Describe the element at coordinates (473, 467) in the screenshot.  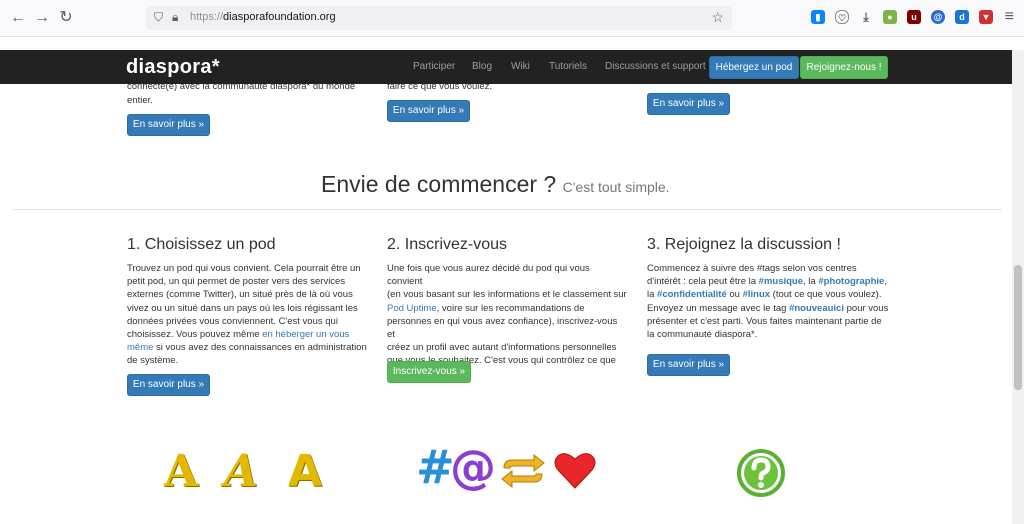
I see `mention-icon: @` at that location.